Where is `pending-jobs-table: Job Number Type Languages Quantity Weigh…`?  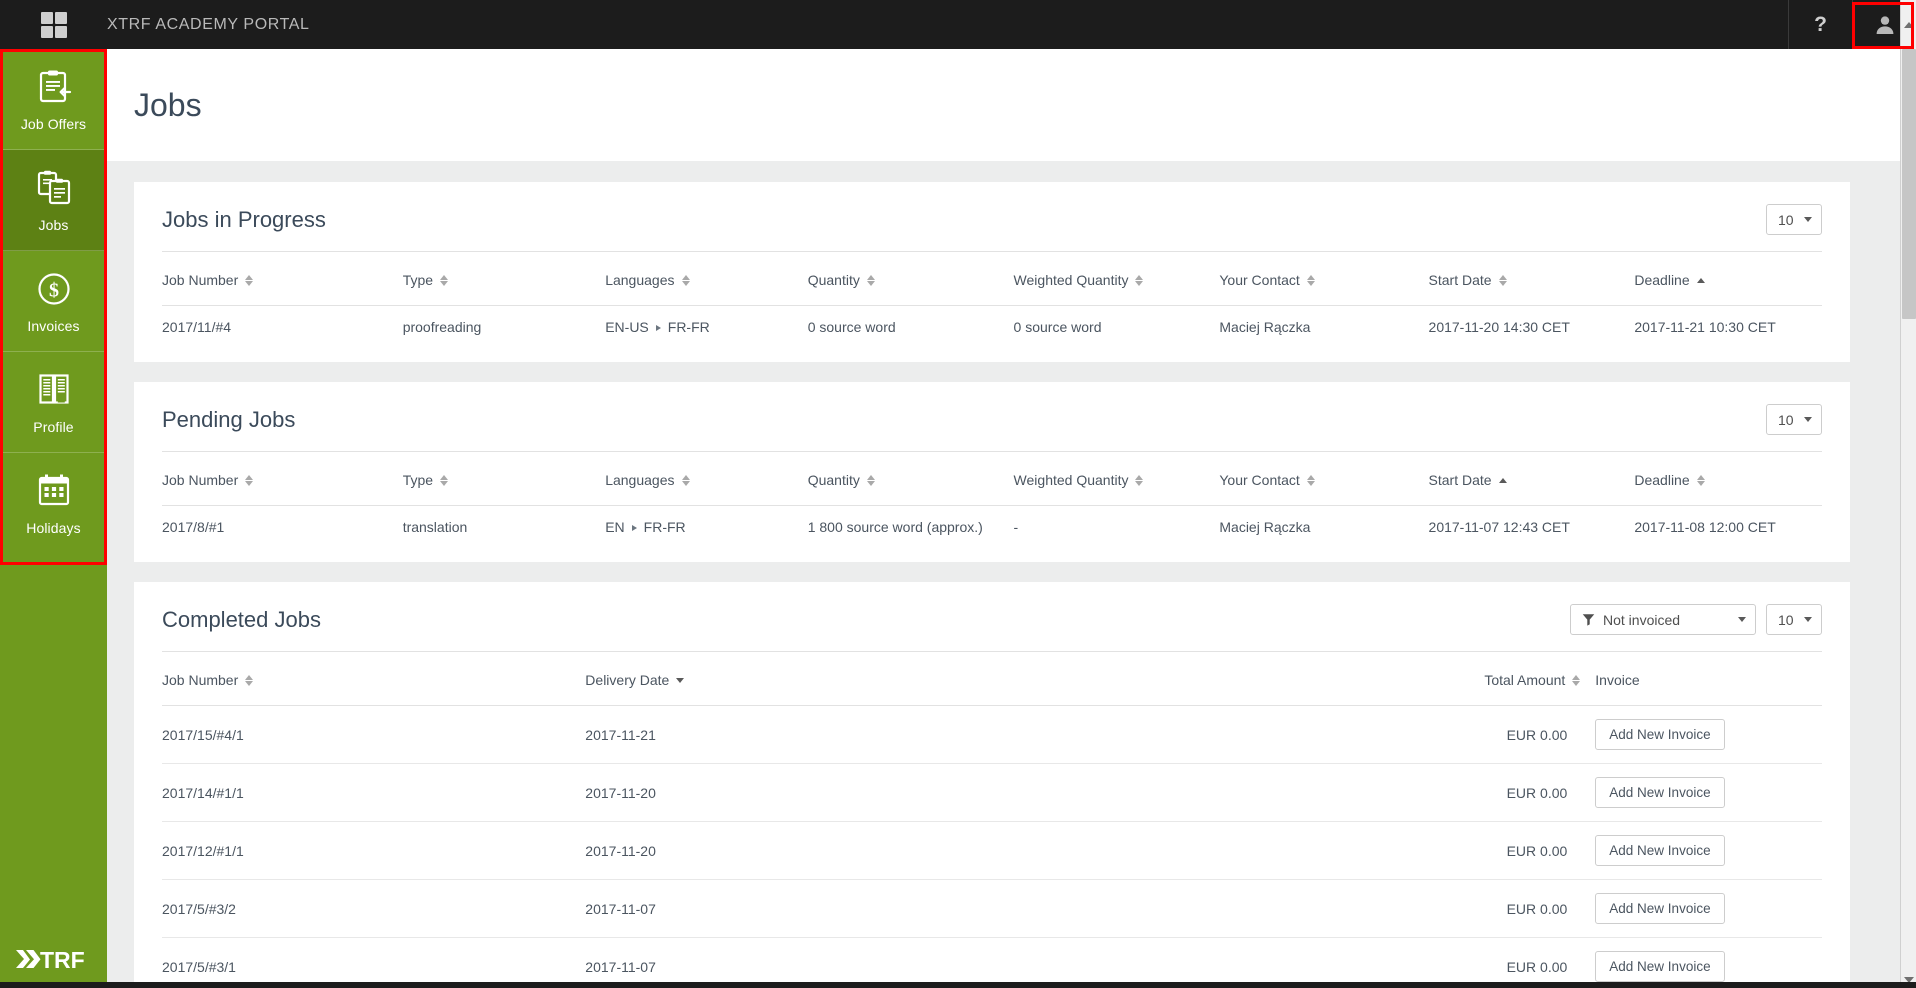 pending-jobs-table: Job Number Type Languages Quantity Weigh… is located at coordinates (992, 500).